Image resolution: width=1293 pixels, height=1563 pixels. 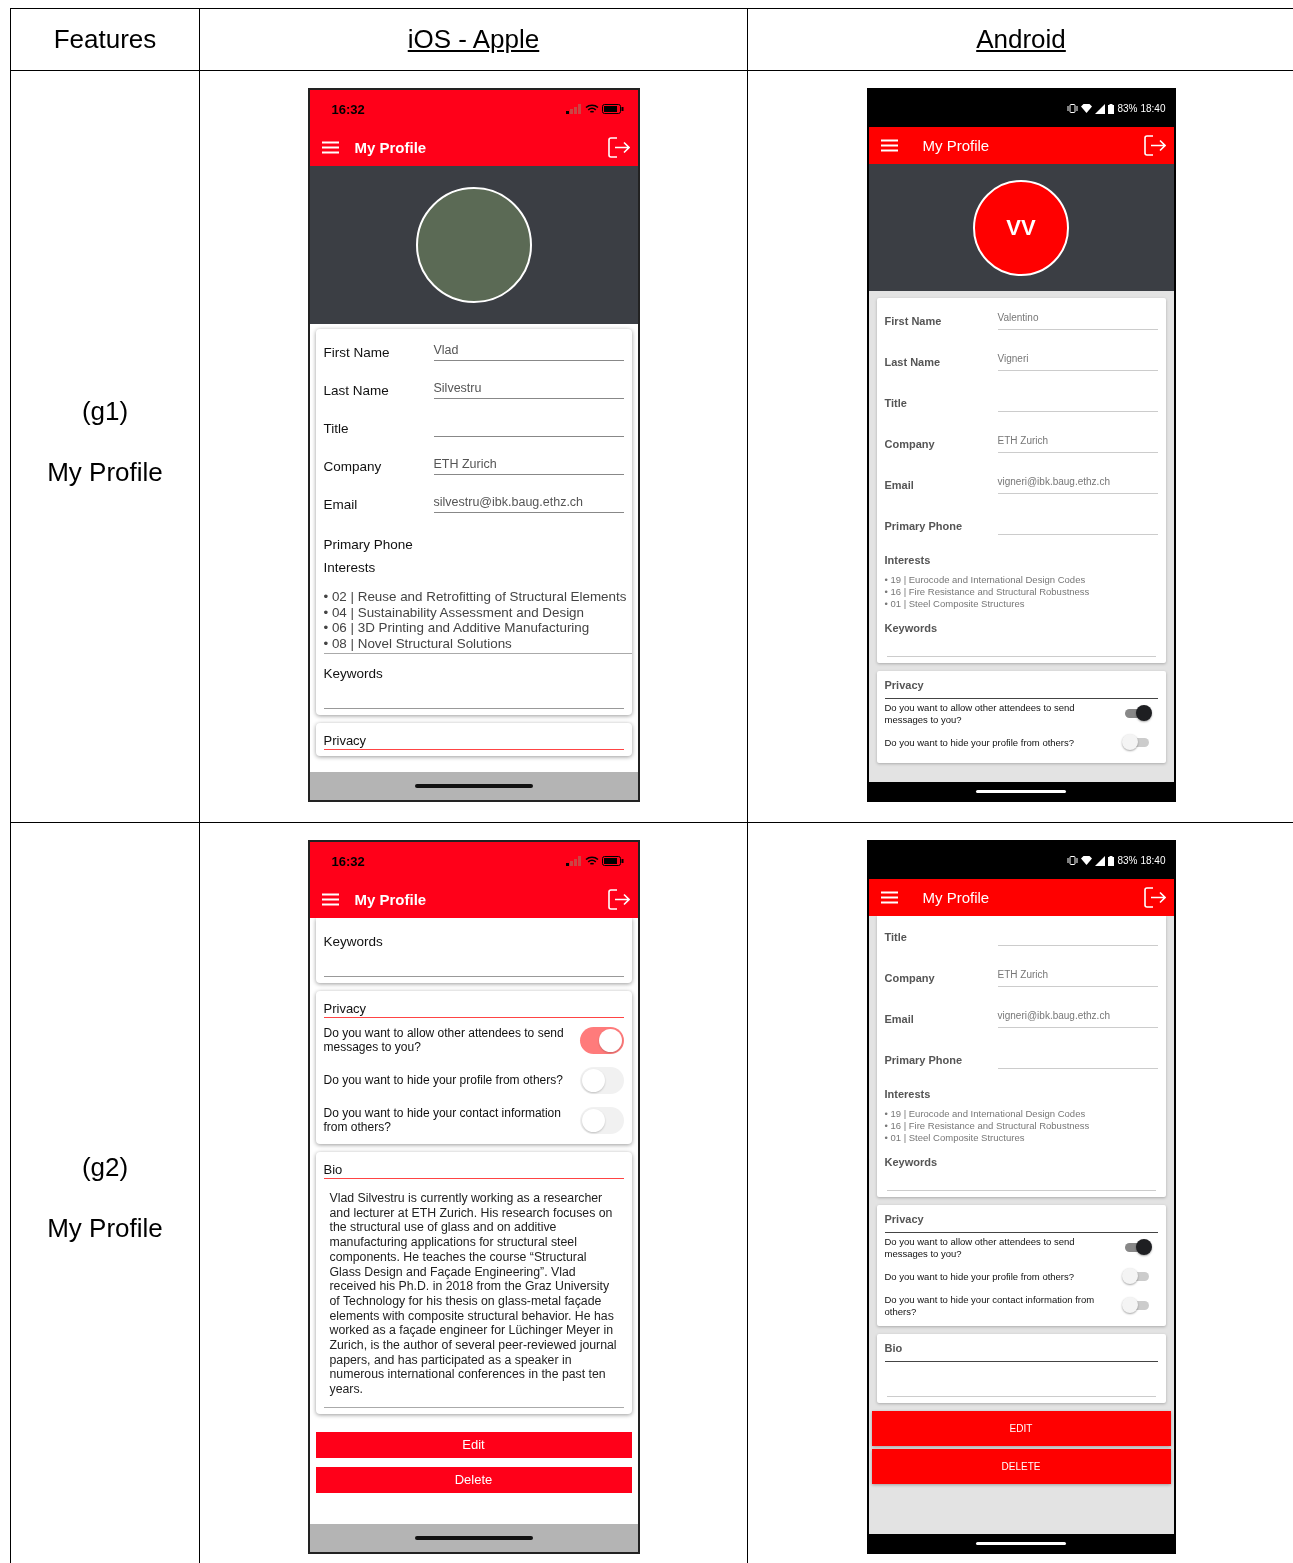 I want to click on input-field: Silvestru, so click(x=528, y=390).